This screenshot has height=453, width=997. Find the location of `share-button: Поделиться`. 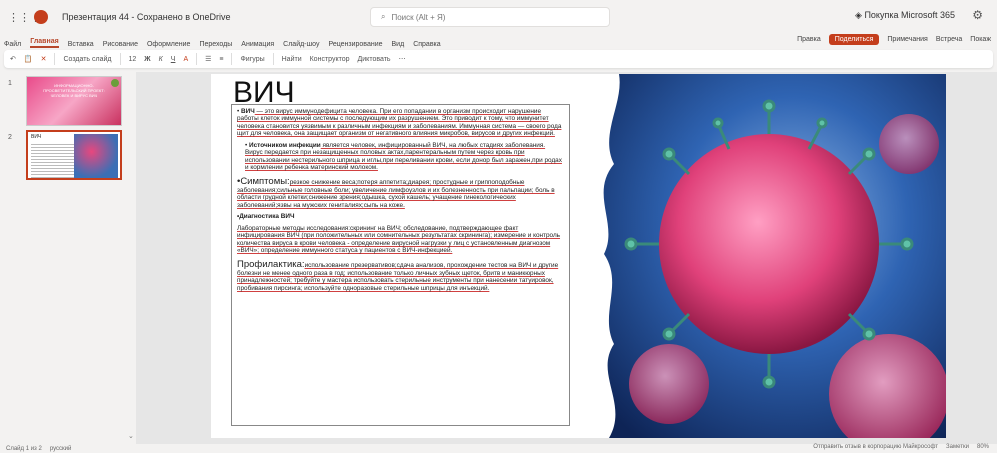

share-button: Поделиться is located at coordinates (854, 39).